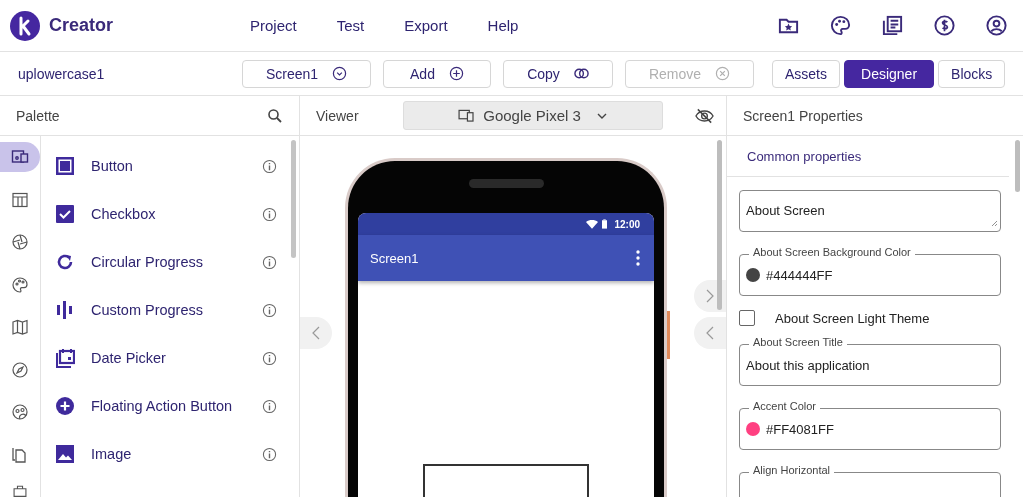 This screenshot has width=1023, height=497. What do you see at coordinates (832, 252) in the screenshot?
I see `field-label: About Screen Background Color` at bounding box center [832, 252].